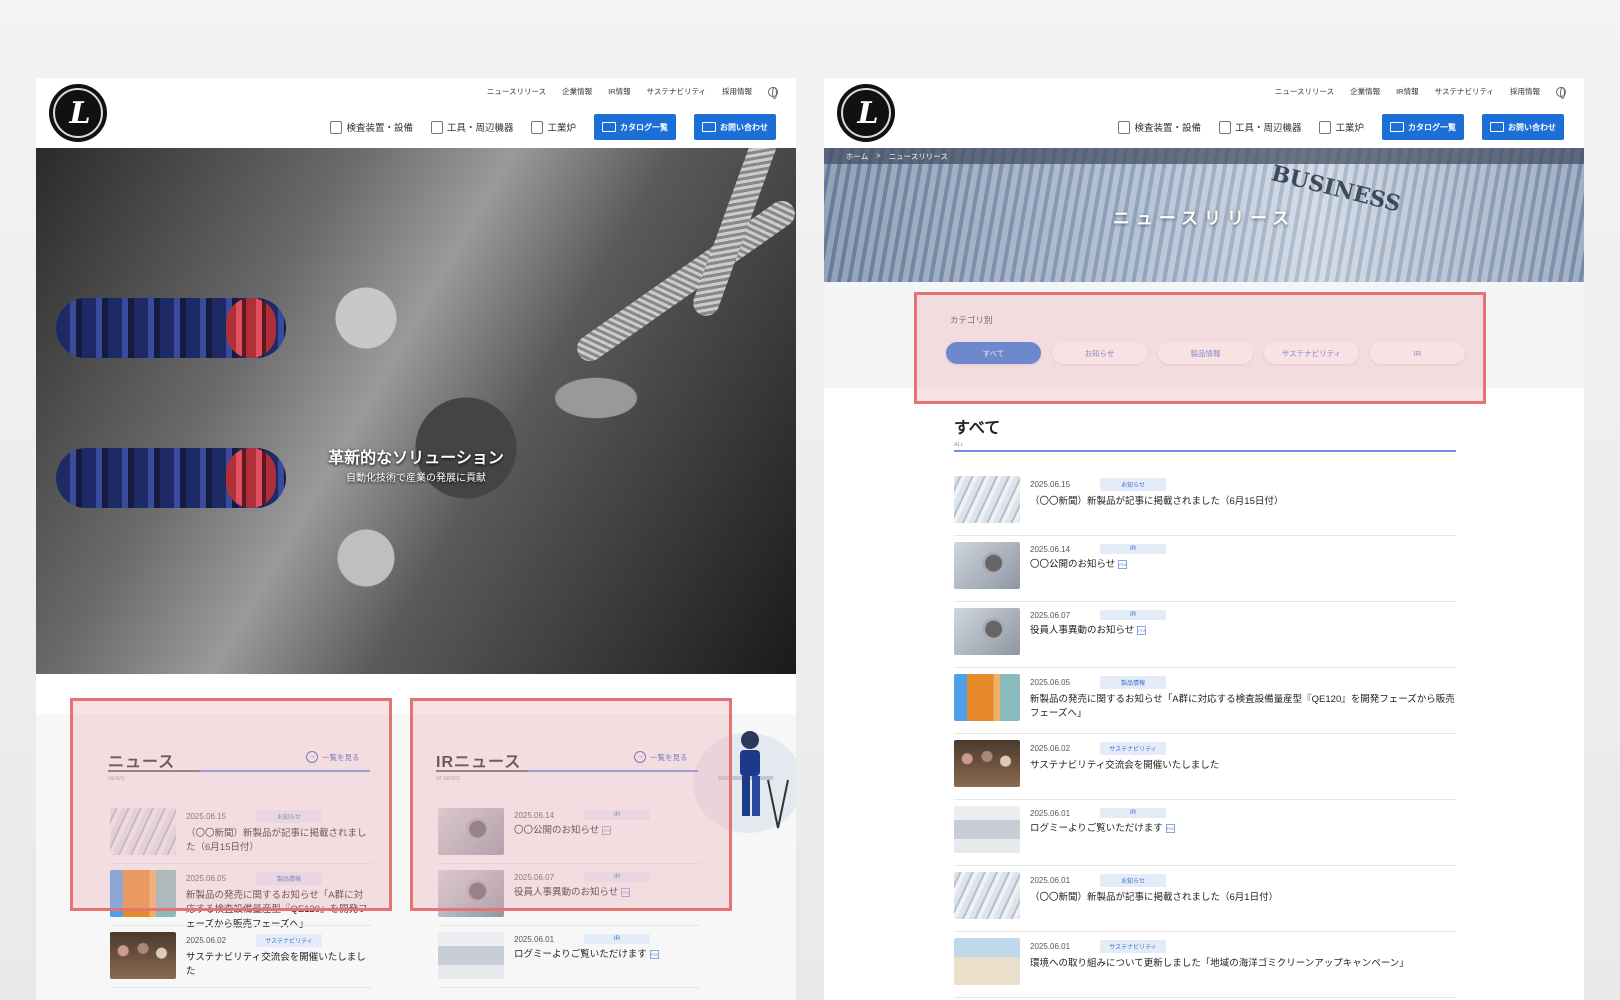 Image resolution: width=1620 pixels, height=1000 pixels. I want to click on list-item: 2025.06.14 IR 〇〇公開のお知らせ PDF, so click(1205, 565).